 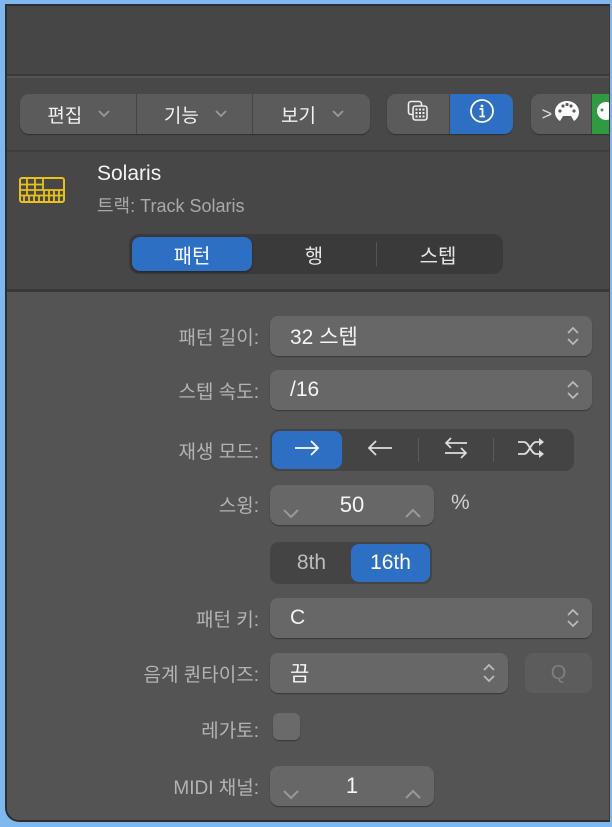 I want to click on title-bar, so click(x=308, y=41).